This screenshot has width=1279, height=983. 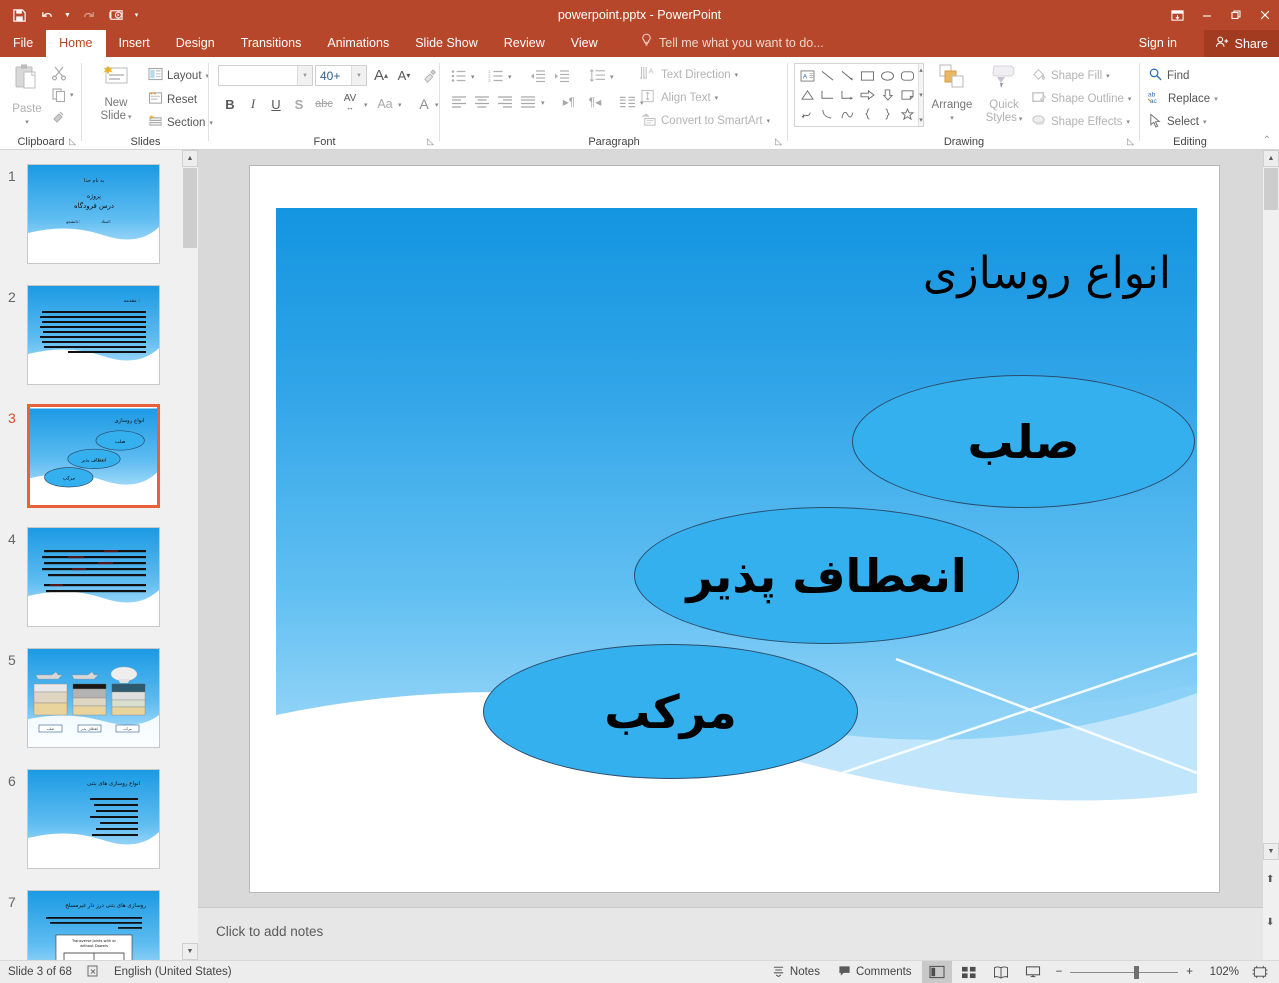 I want to click on text-shadow-button: S, so click(x=299, y=104).